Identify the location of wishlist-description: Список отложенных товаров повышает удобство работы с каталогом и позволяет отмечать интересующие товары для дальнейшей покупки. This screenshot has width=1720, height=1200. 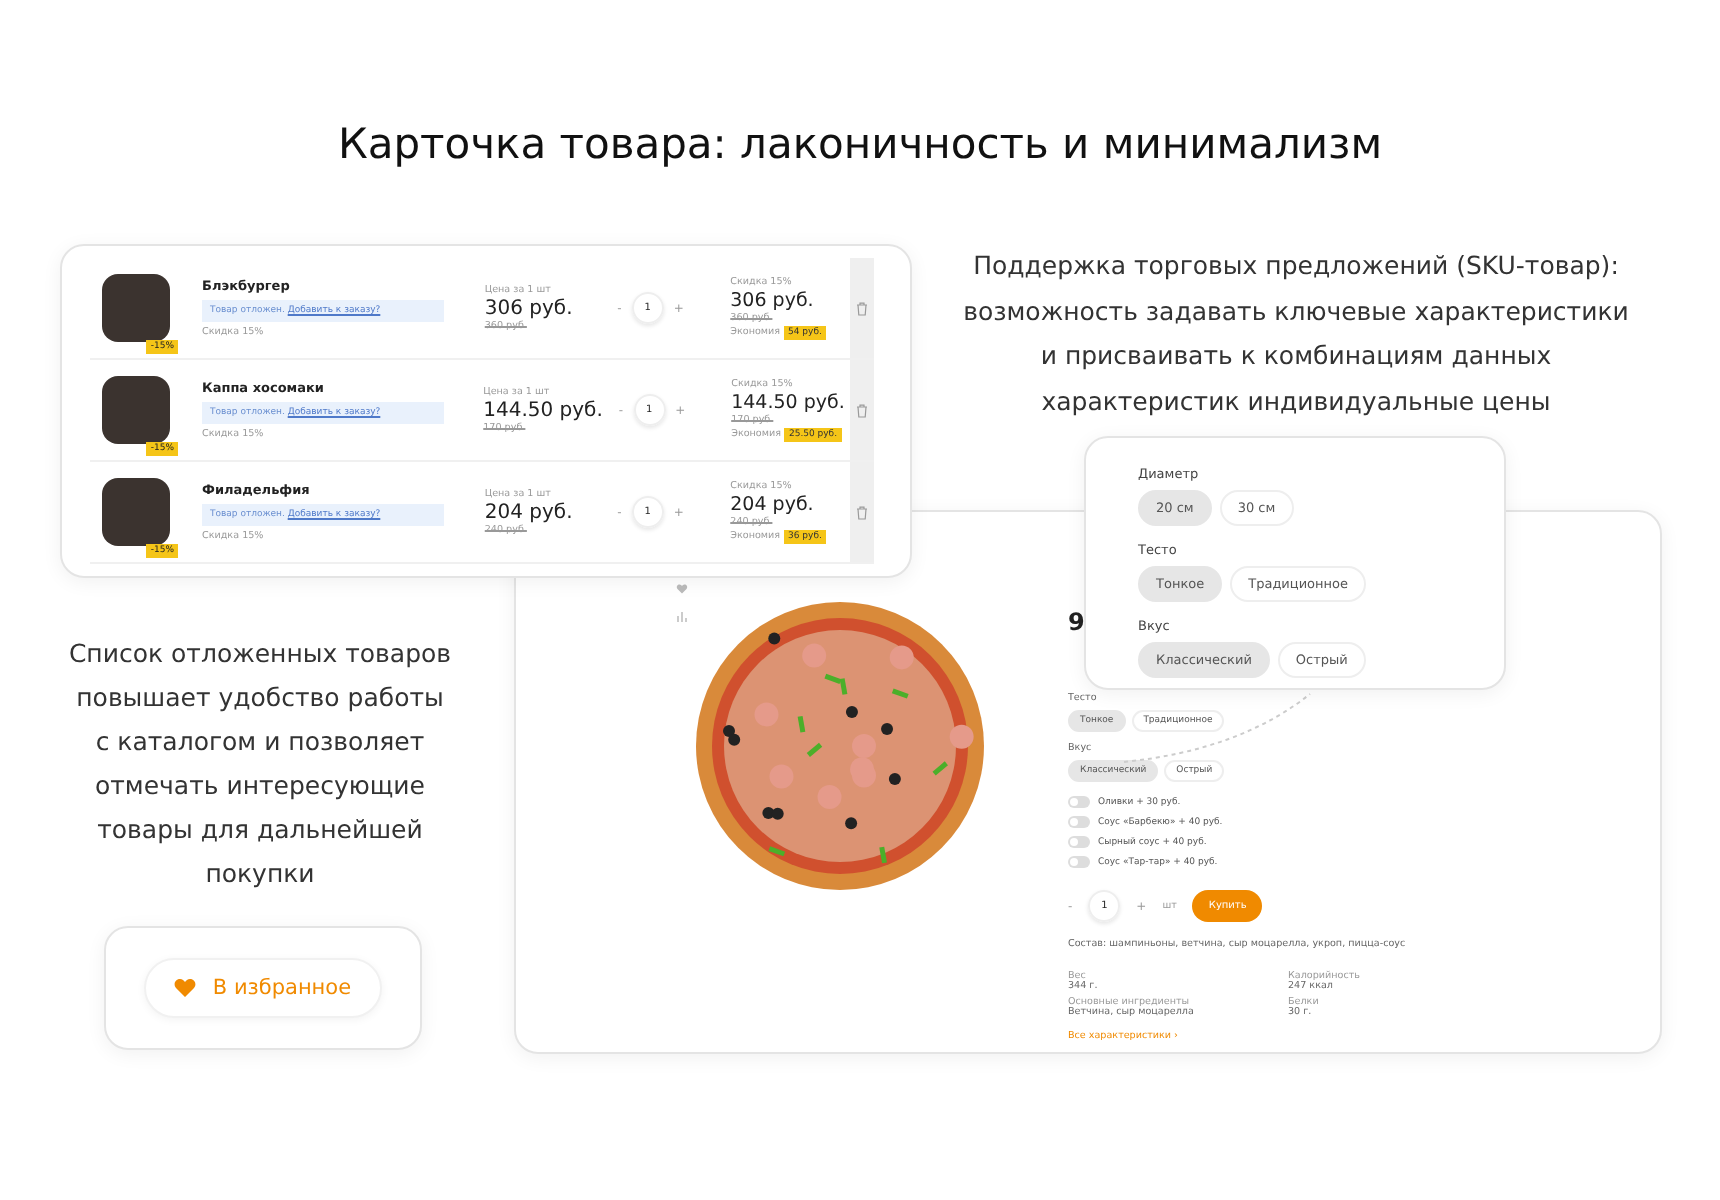
(260, 764).